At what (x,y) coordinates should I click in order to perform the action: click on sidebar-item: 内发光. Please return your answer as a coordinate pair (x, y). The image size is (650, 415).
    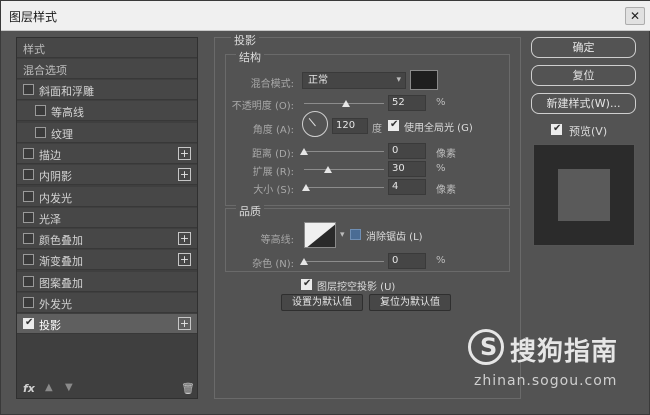
    Looking at the image, I should click on (107, 196).